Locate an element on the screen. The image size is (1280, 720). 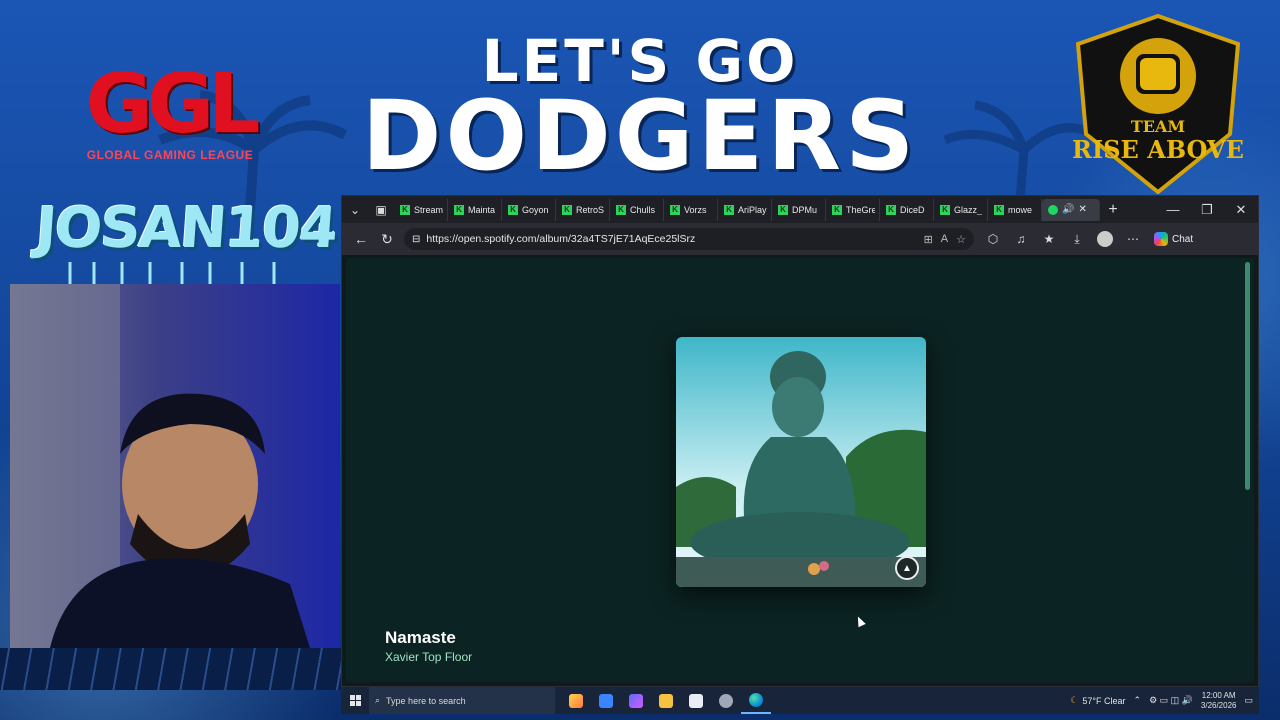
start-button is located at coordinates (355, 700).